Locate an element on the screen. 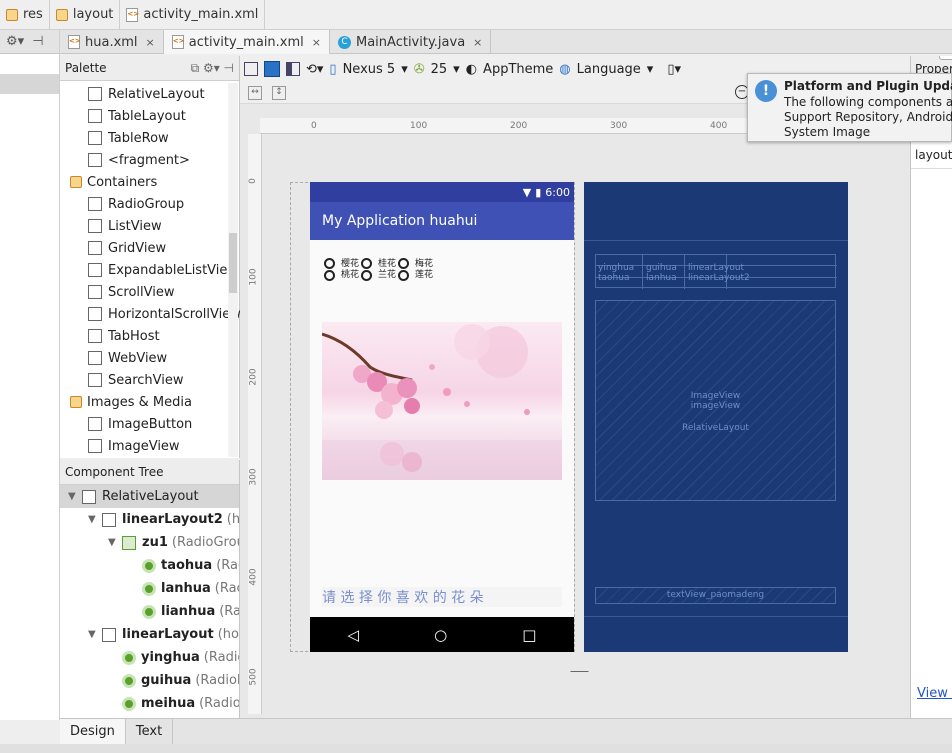 The height and width of the screenshot is (753, 952). palette-item: ScrollView is located at coordinates (149, 292).